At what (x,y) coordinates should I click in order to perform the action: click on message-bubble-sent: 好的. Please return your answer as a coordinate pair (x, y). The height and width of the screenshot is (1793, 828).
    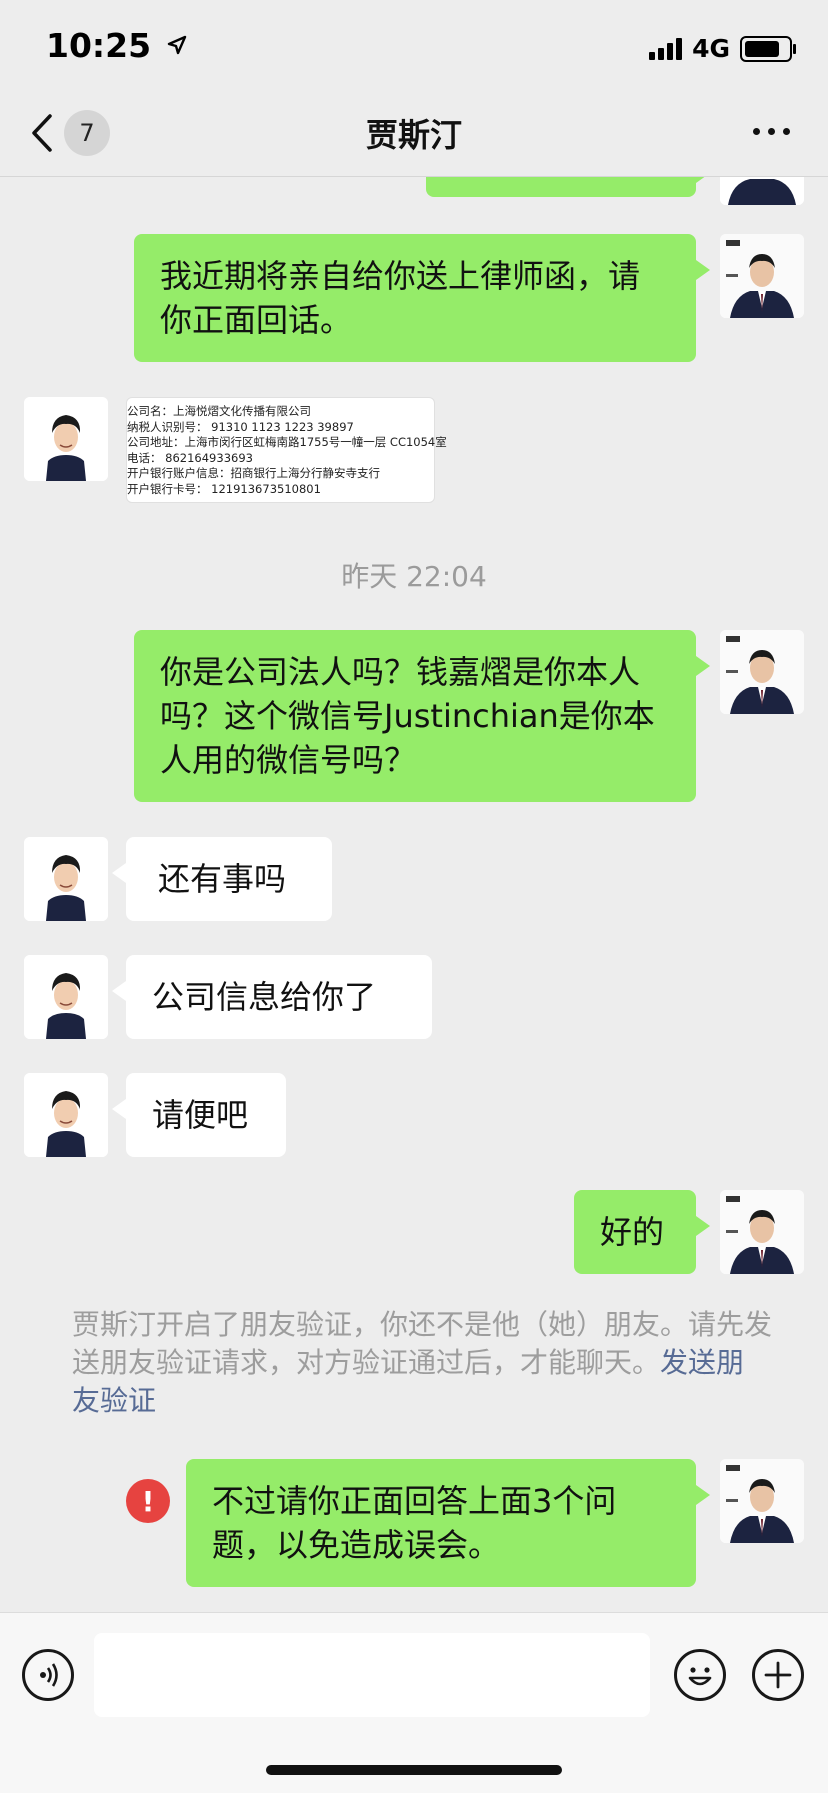
    Looking at the image, I should click on (642, 1232).